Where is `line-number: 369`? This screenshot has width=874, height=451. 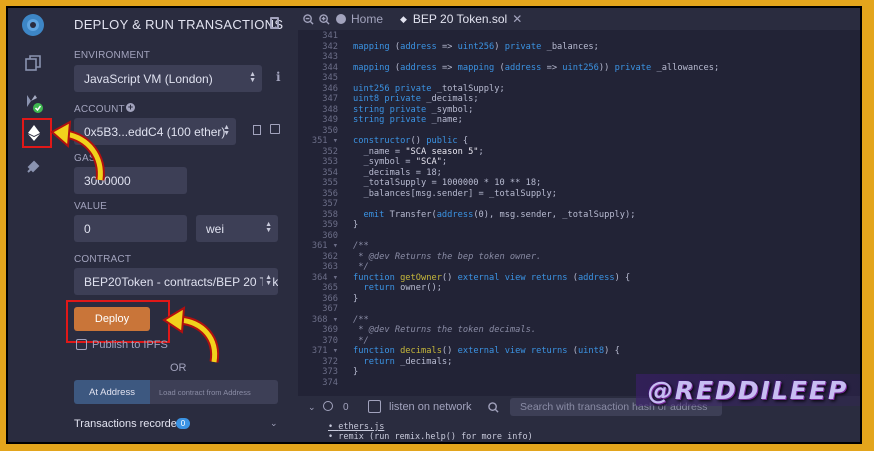 line-number: 369 is located at coordinates (330, 330).